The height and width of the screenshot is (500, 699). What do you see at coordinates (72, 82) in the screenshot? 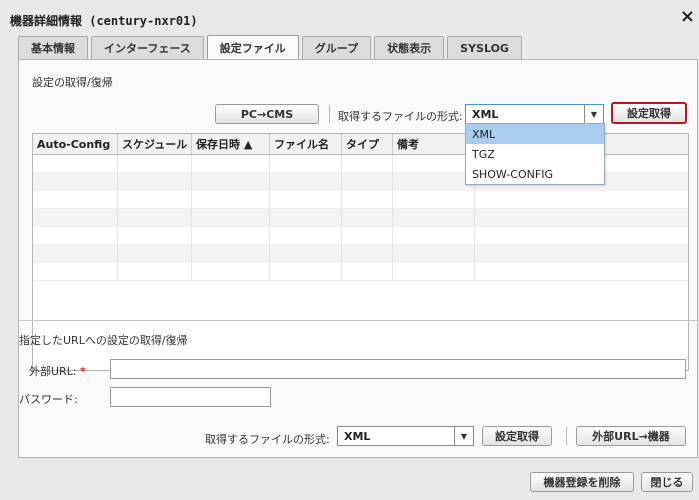
I see `section-title-get-restore: 設定の取得/復帰` at bounding box center [72, 82].